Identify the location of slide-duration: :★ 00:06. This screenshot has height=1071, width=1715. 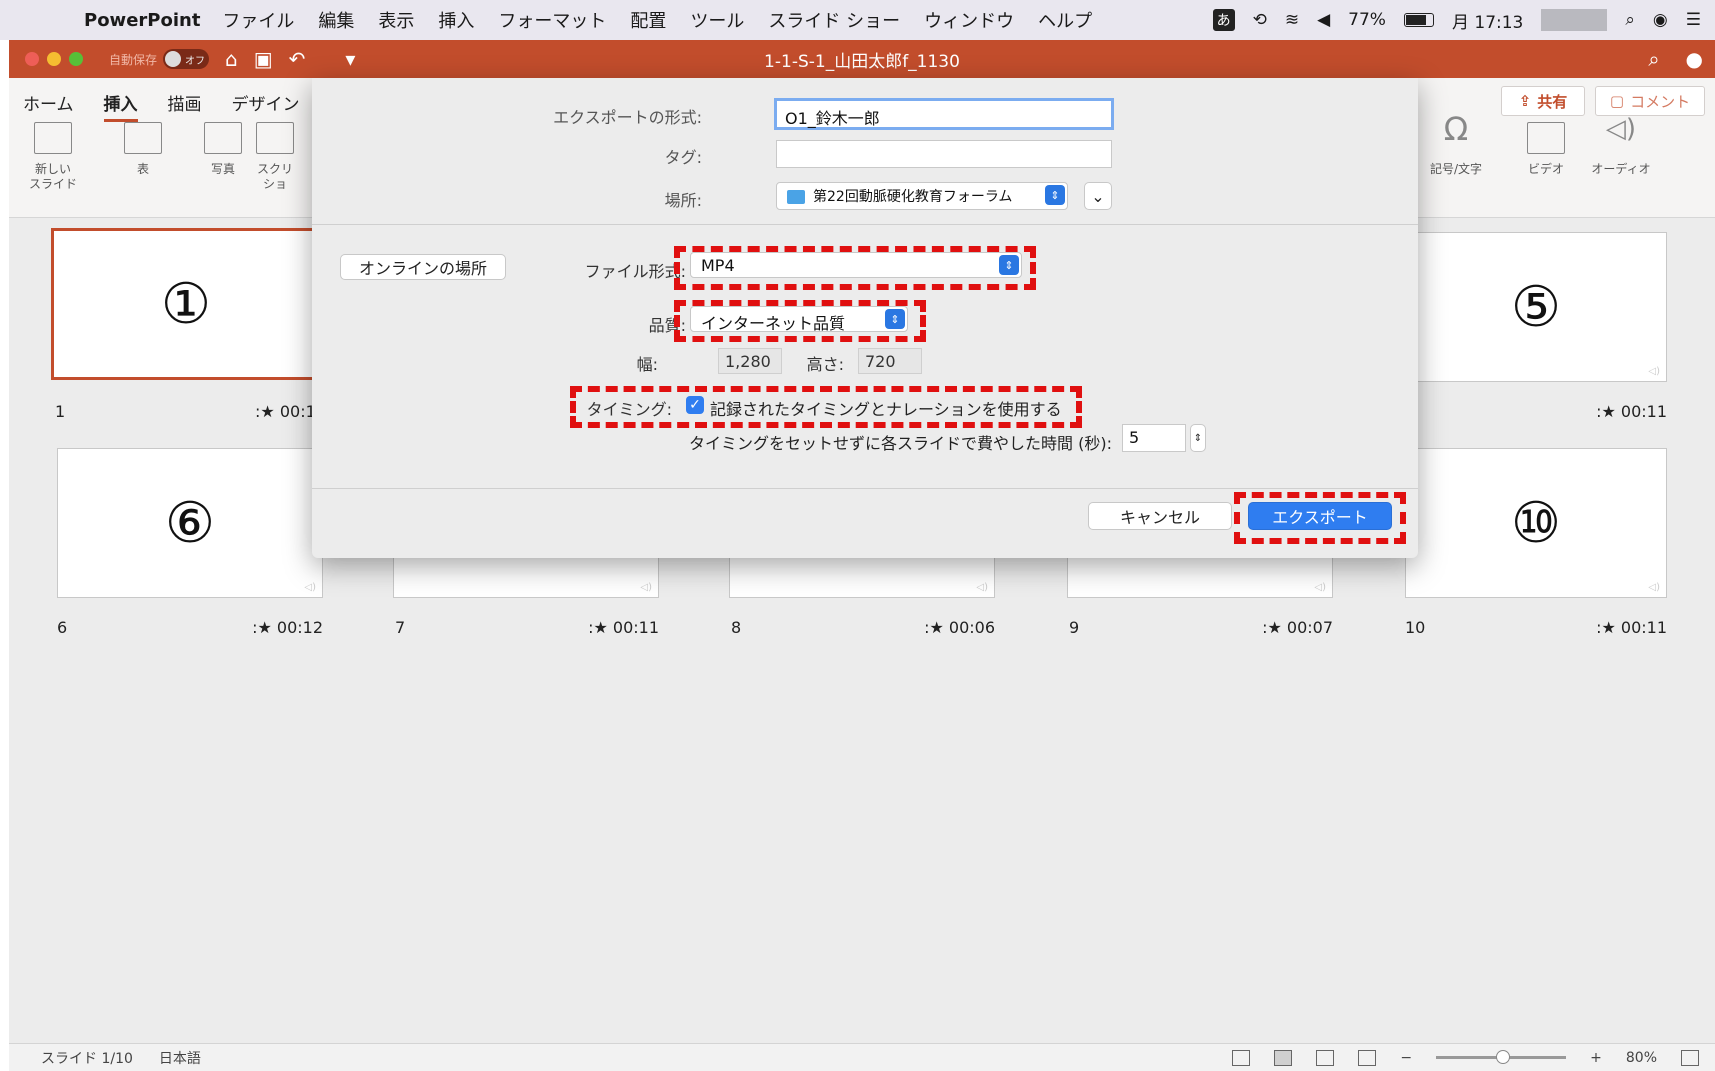
(959, 627).